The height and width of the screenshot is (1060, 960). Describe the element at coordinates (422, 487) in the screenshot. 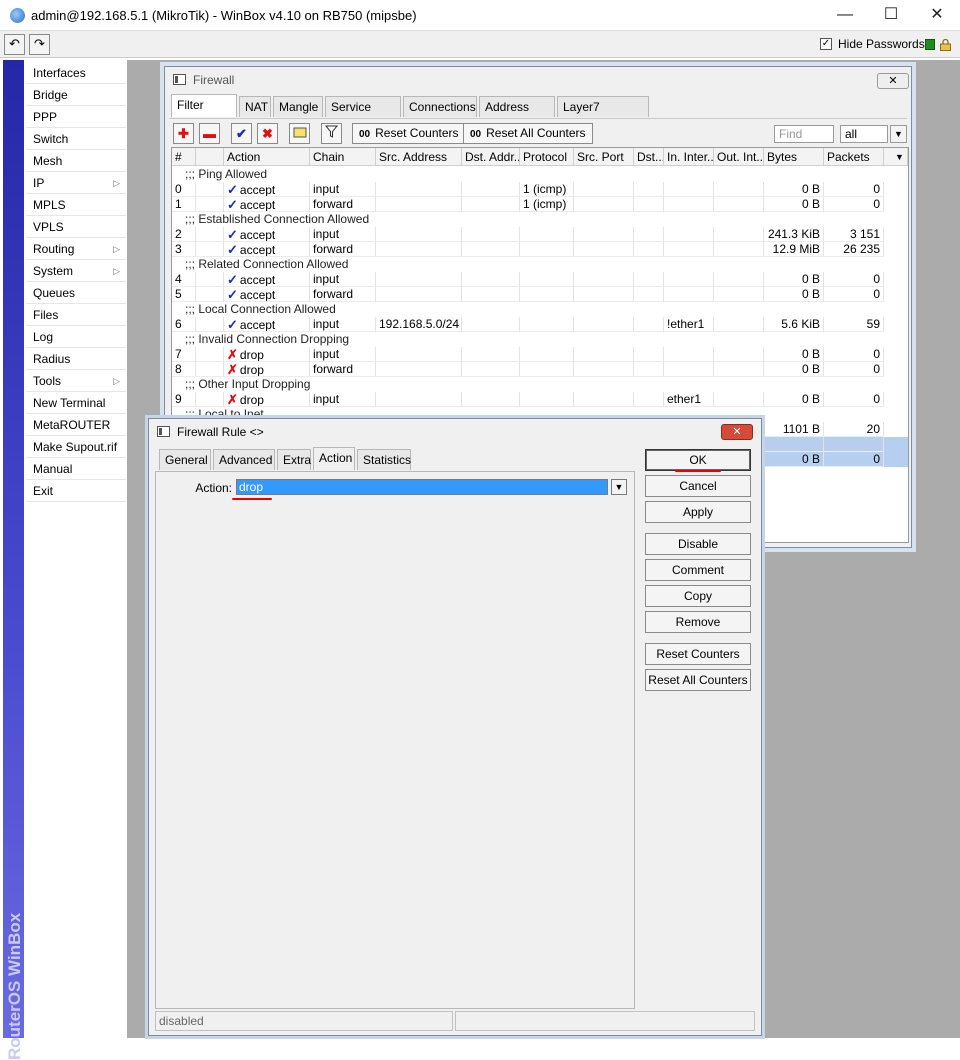

I see `action-select: drop` at that location.